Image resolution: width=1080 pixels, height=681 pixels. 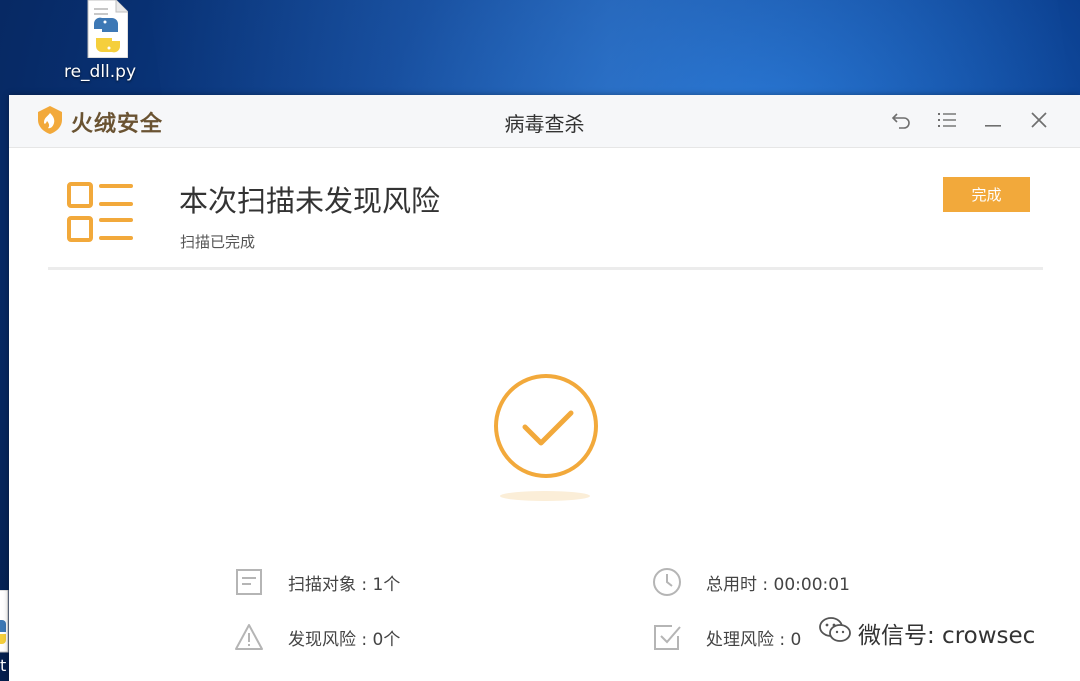 What do you see at coordinates (100, 72) in the screenshot?
I see `desktop-file-label: re_dll.py` at bounding box center [100, 72].